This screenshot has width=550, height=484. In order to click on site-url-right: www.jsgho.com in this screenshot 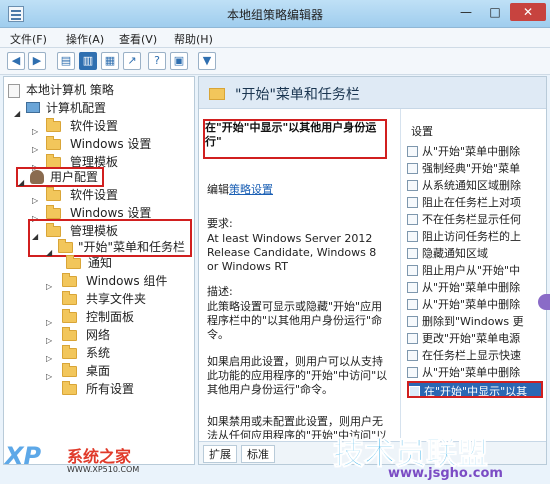, I will do `click(445, 473)`.